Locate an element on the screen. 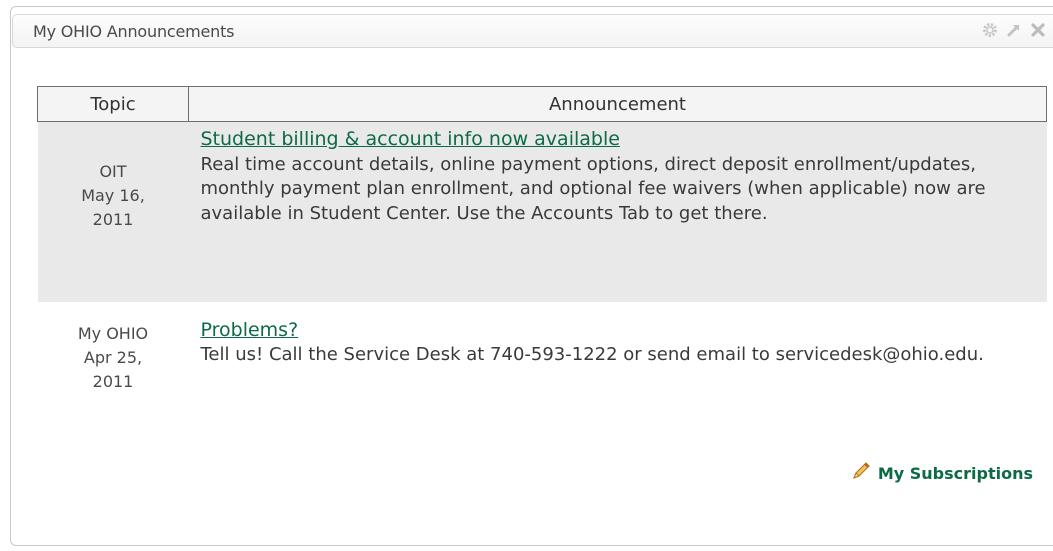 The height and width of the screenshot is (551, 1053). pin-icon is located at coordinates (1014, 30).